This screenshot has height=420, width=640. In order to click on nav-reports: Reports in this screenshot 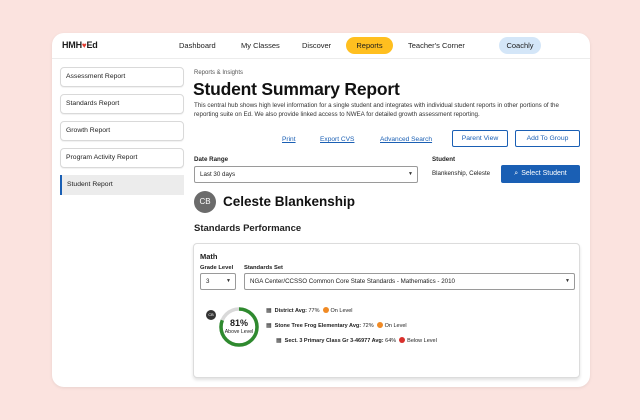, I will do `click(369, 45)`.